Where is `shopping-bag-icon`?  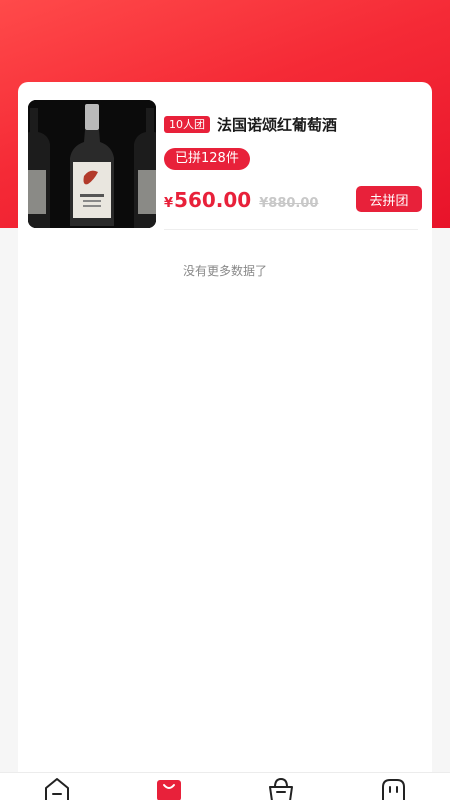 shopping-bag-icon is located at coordinates (169, 790).